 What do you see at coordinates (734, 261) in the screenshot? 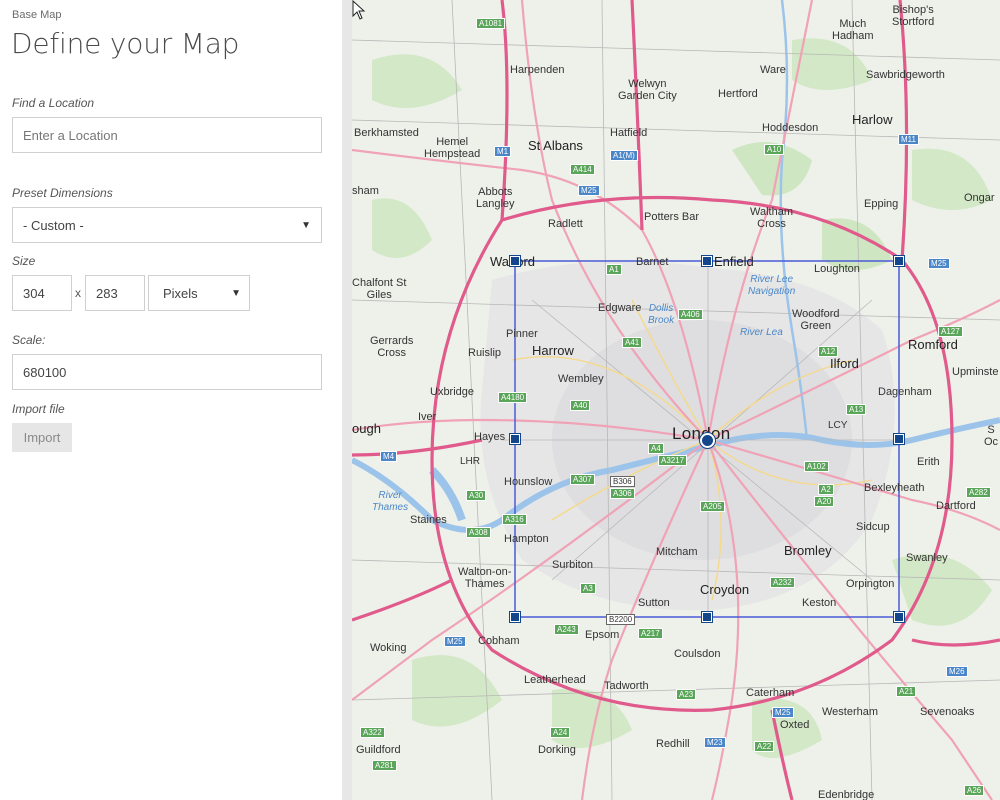
I see `place-label: Enfield` at bounding box center [734, 261].